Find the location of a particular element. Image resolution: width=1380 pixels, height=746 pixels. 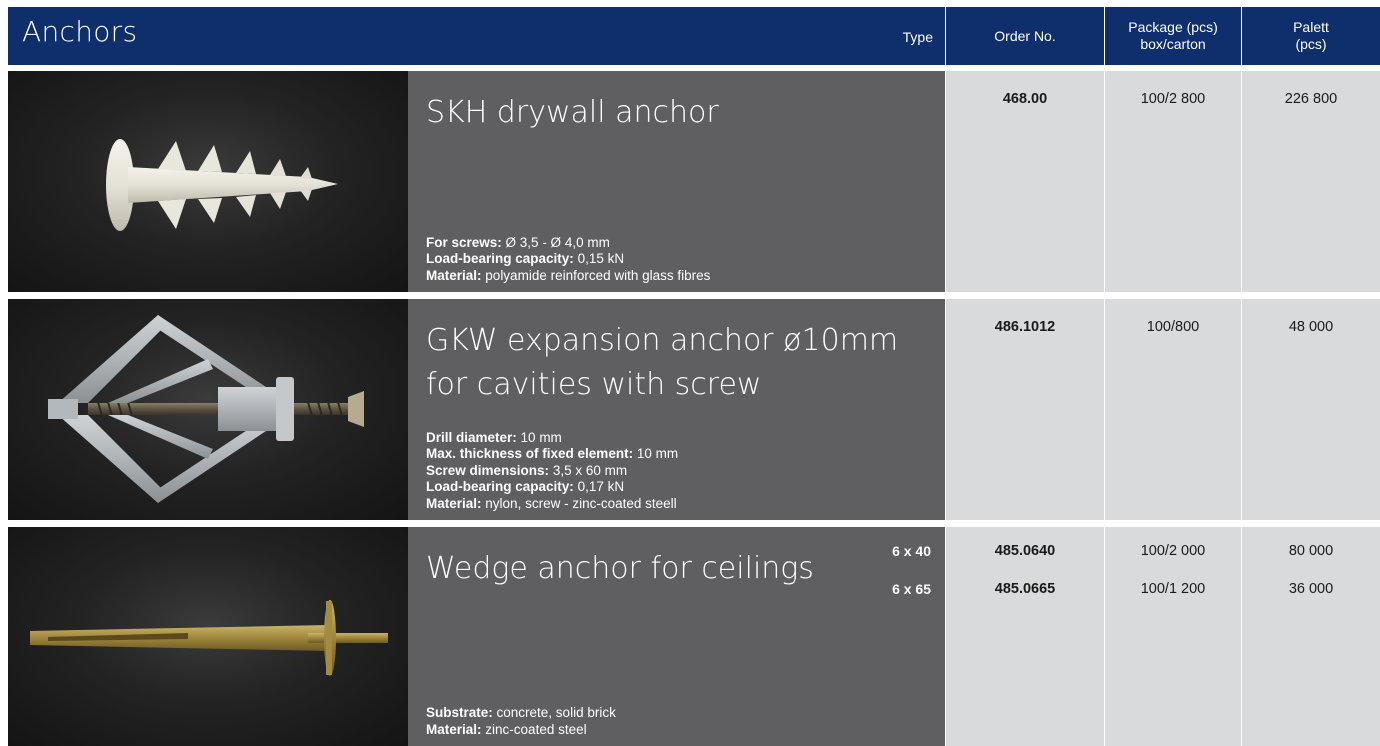

palett-qty: 48 000 is located at coordinates (1311, 327).